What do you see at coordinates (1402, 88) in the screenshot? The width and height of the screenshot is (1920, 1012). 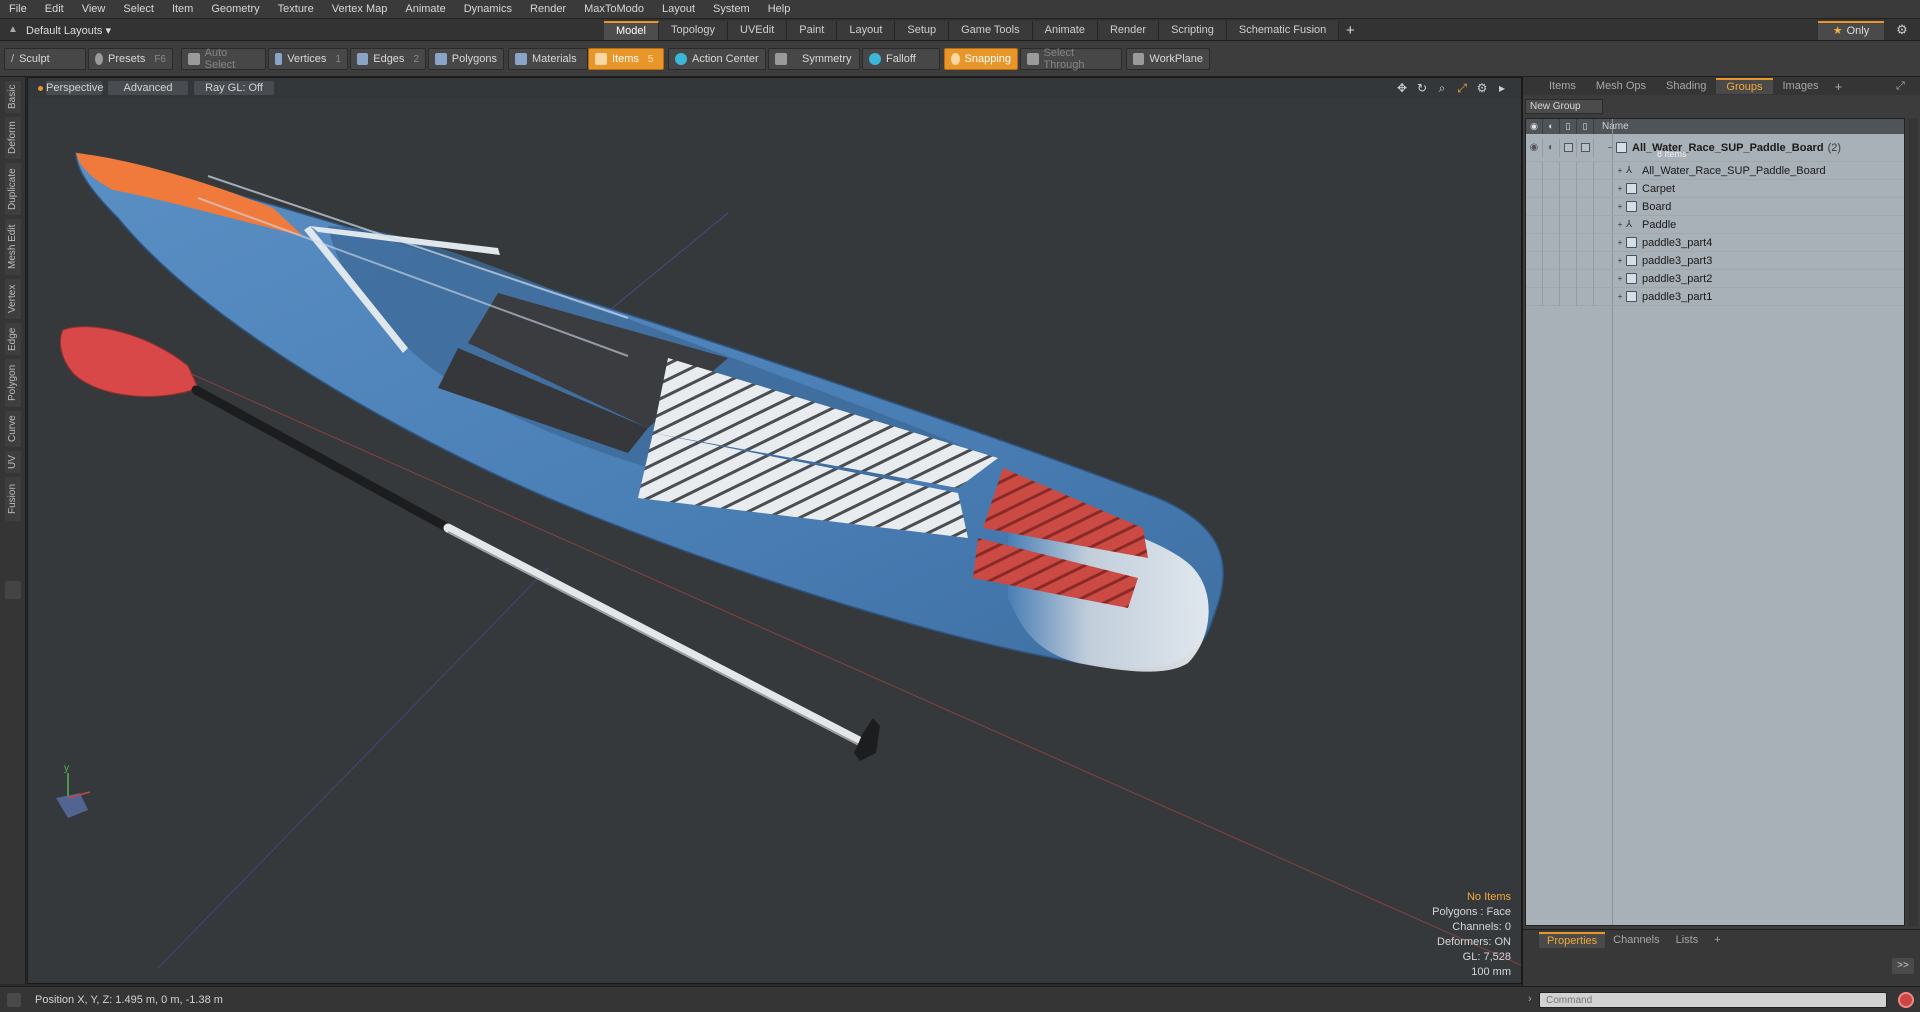 I see `pan-icon: ✥` at bounding box center [1402, 88].